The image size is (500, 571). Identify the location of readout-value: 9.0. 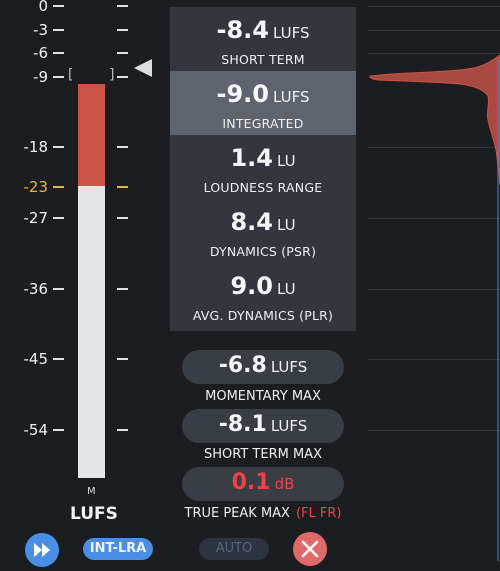
(251, 286).